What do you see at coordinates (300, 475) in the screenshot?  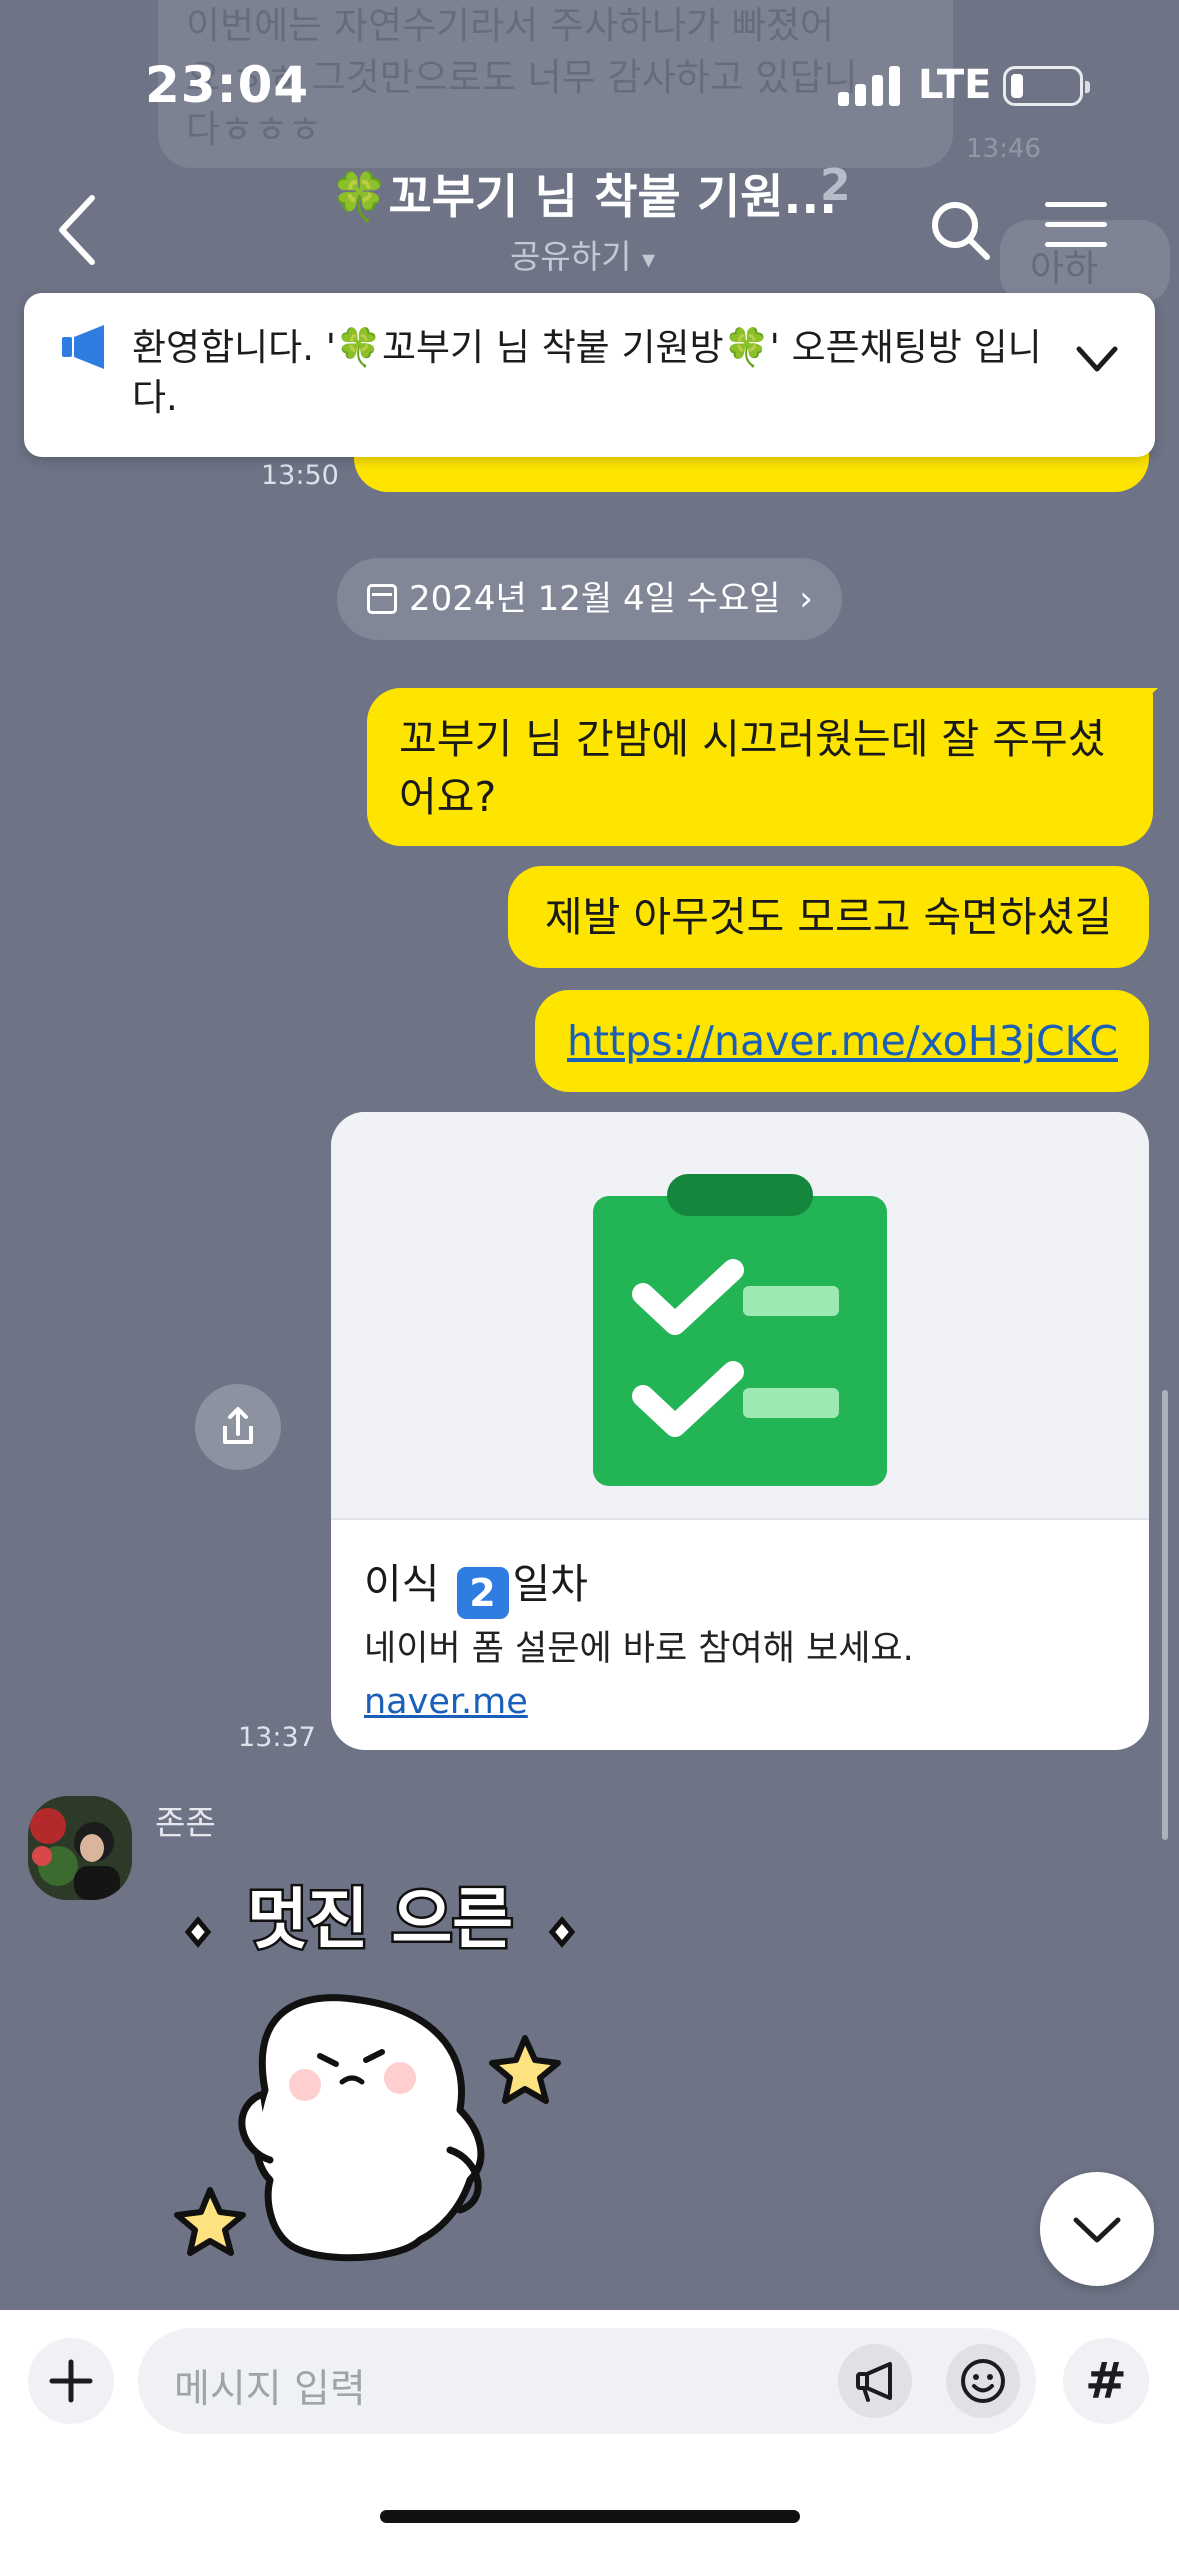 I see `message-time: 13:50` at bounding box center [300, 475].